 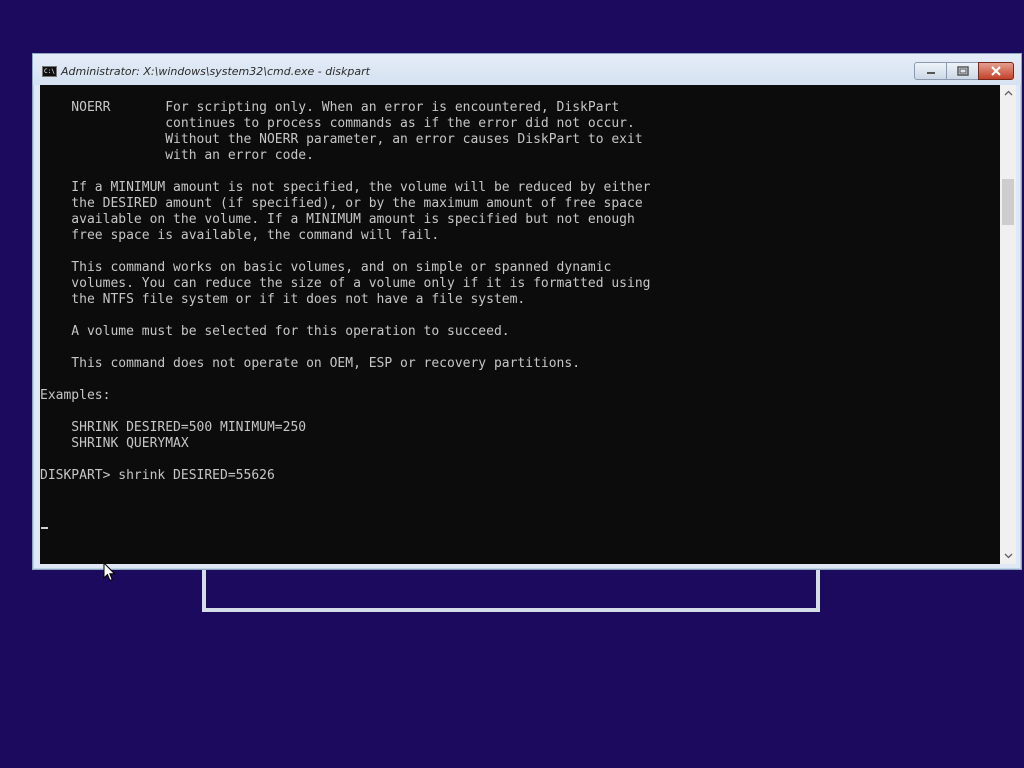 What do you see at coordinates (44, 528) in the screenshot?
I see `text-cursor` at bounding box center [44, 528].